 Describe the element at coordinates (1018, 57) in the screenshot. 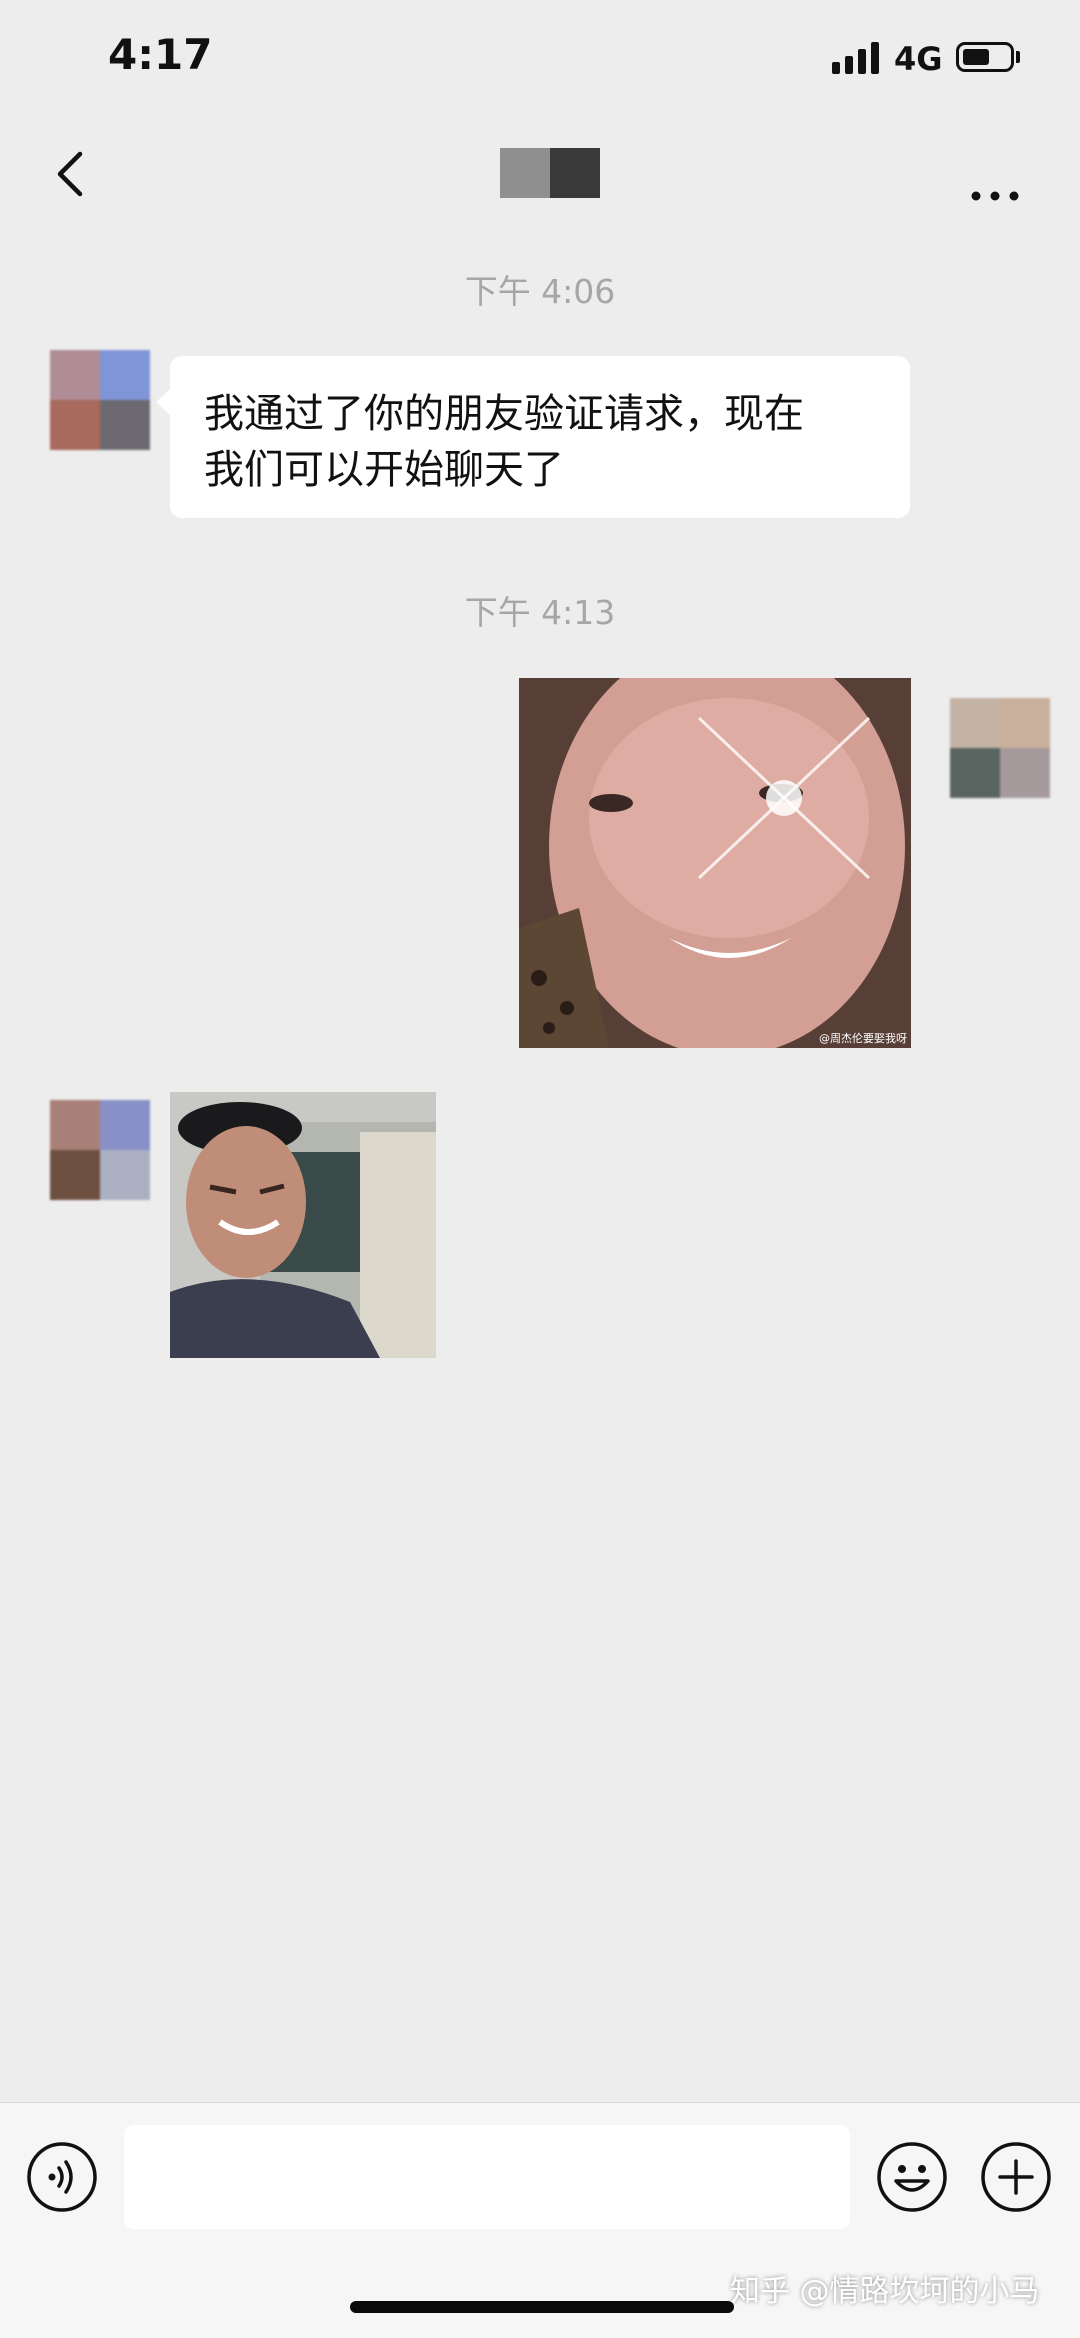

I see `battery-tip` at that location.